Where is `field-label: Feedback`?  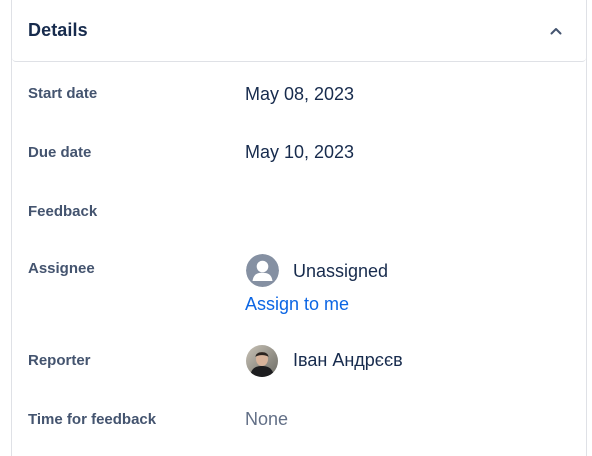 field-label: Feedback is located at coordinates (63, 211).